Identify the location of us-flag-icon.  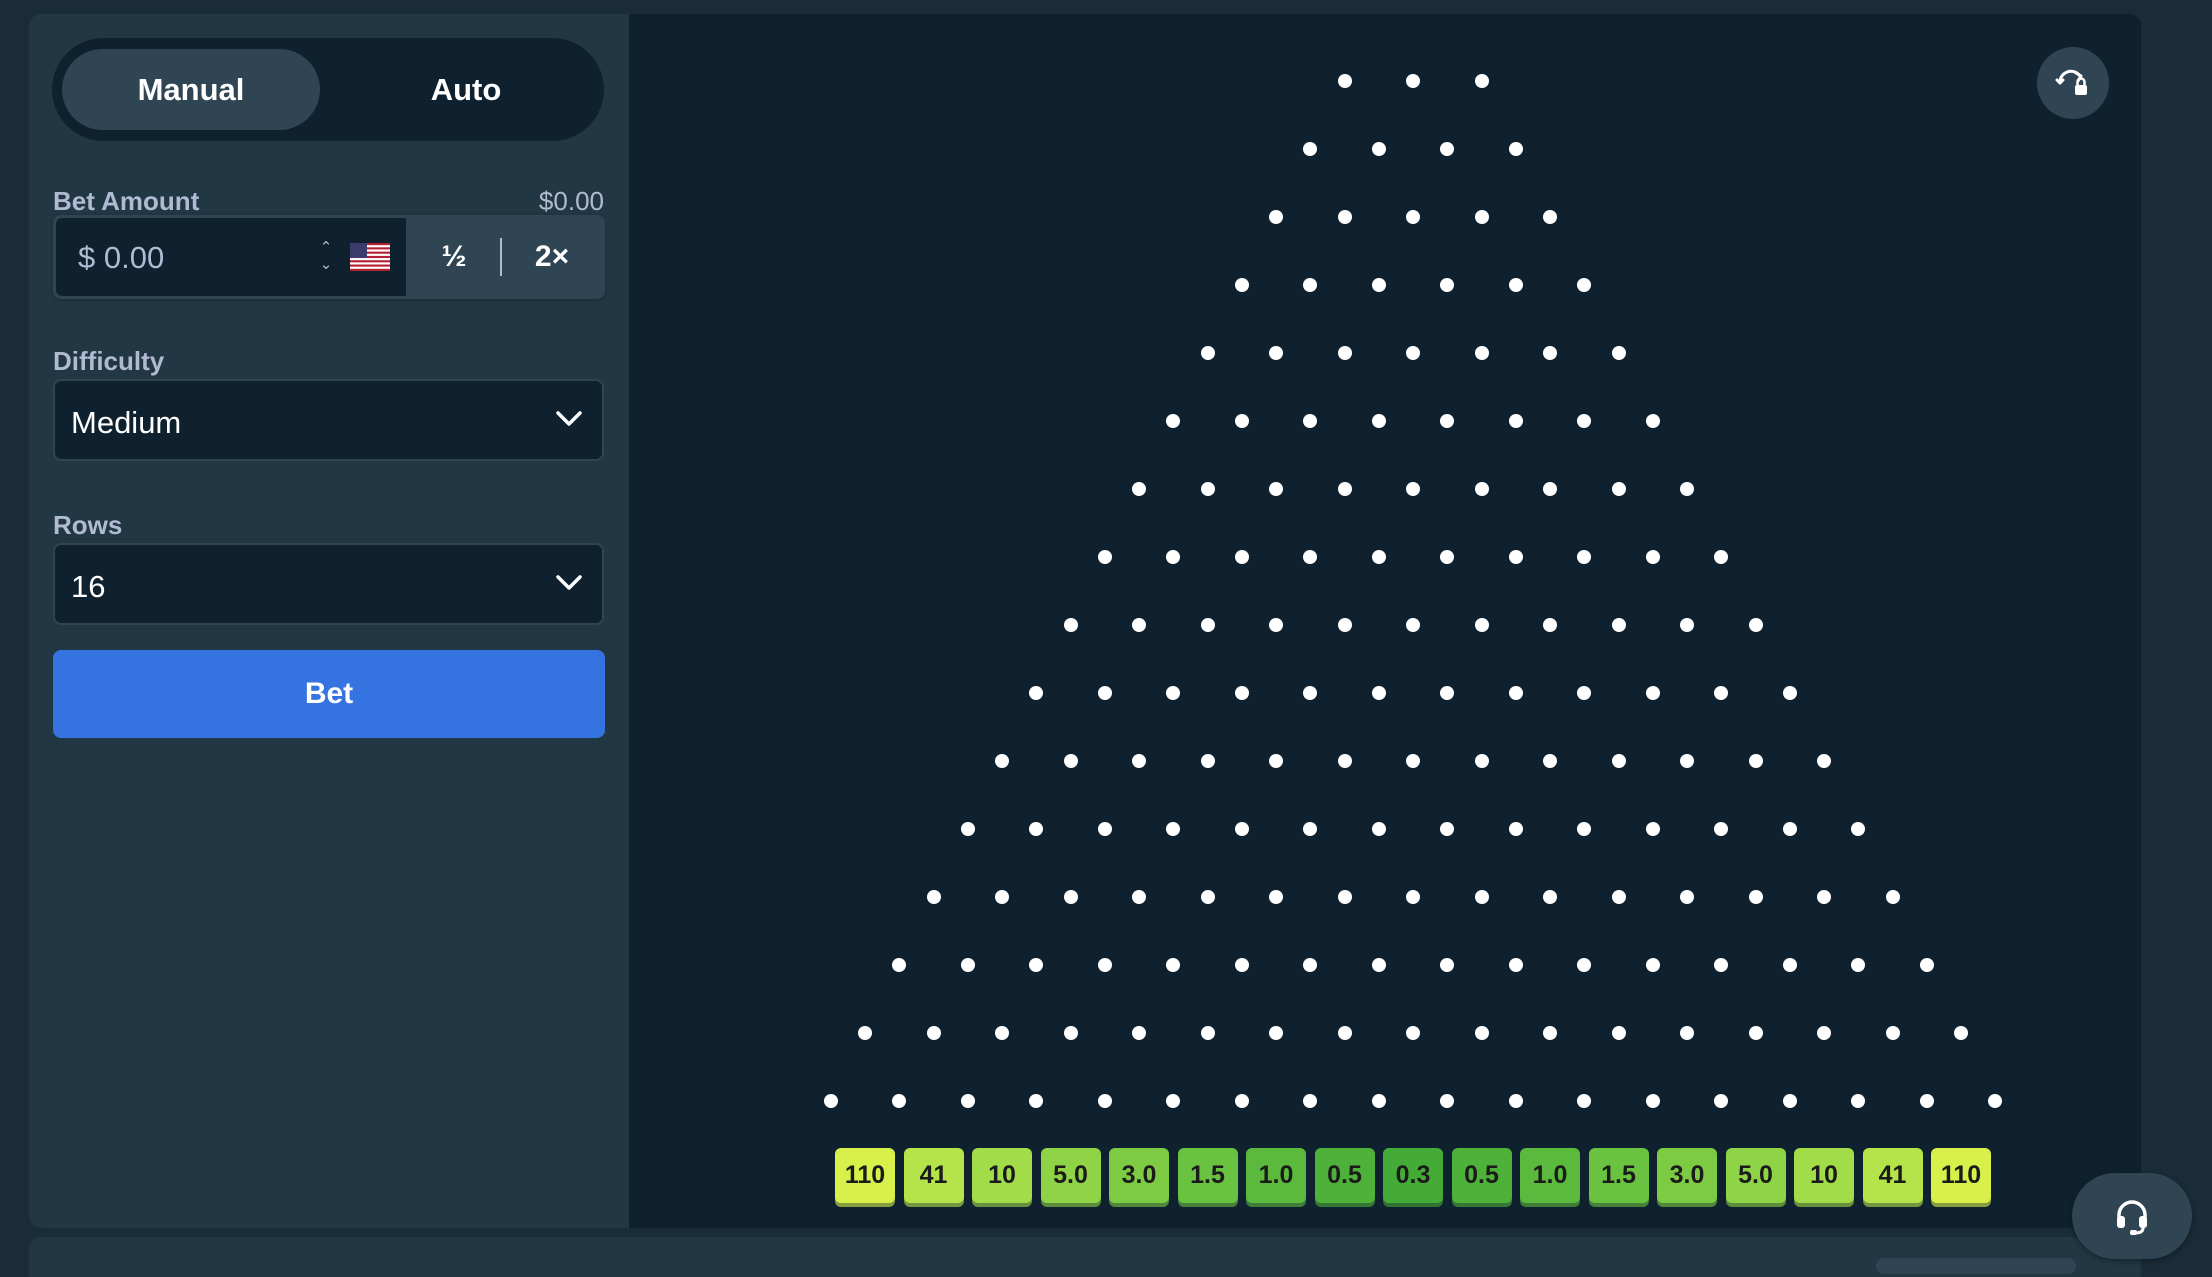
(370, 257).